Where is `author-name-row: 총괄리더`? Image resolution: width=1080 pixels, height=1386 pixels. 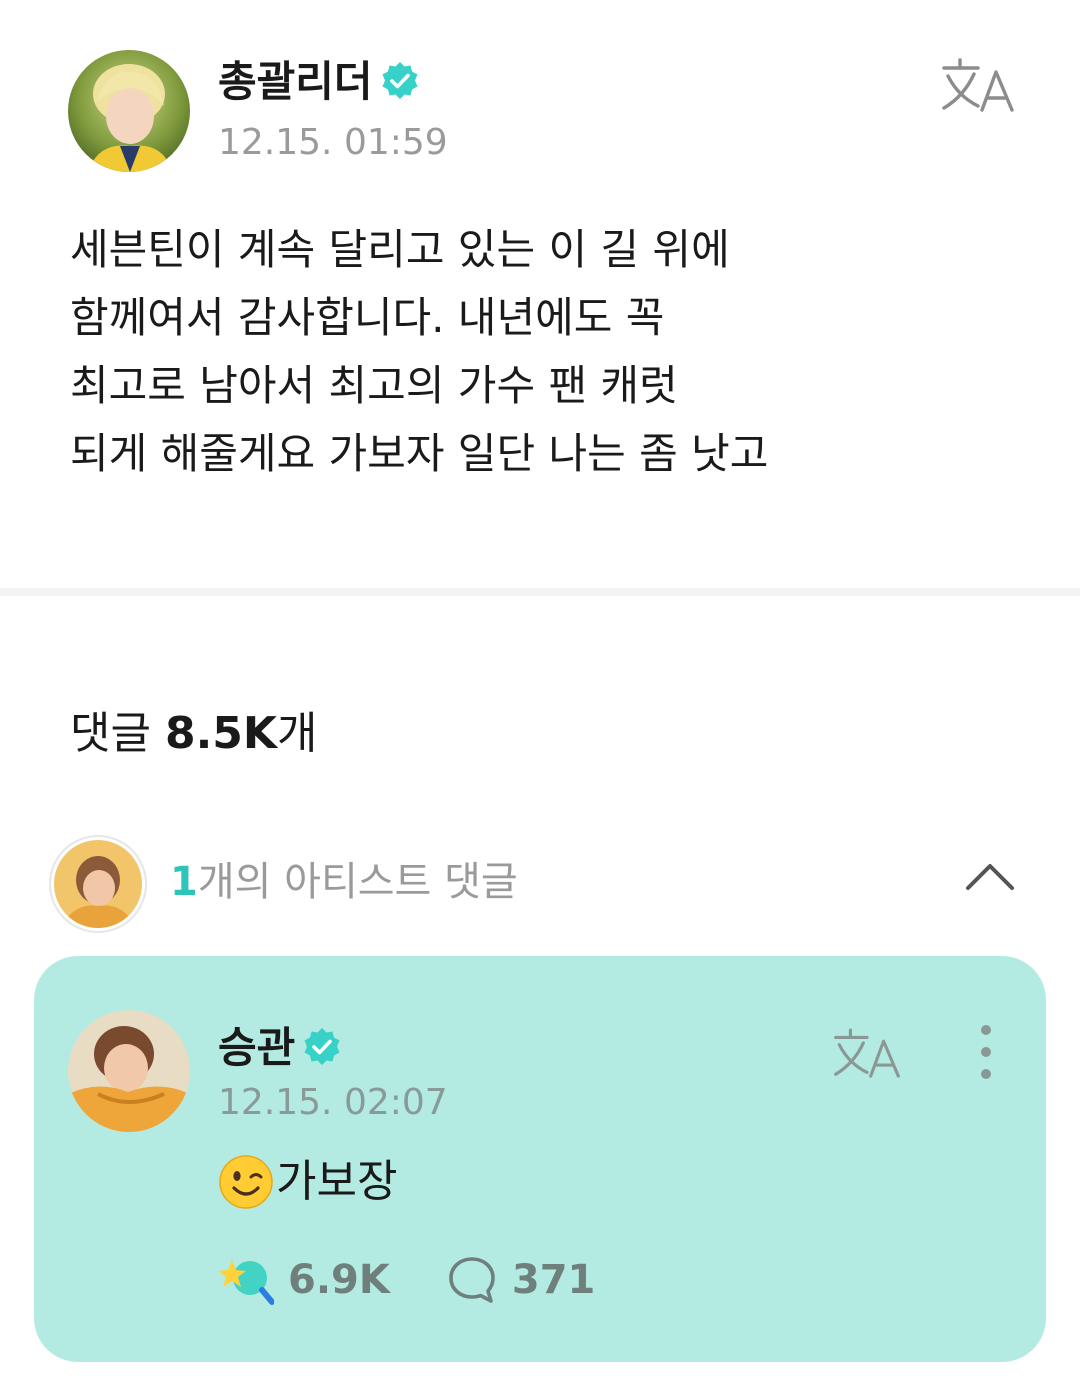 author-name-row: 총괄리더 is located at coordinates (319, 82).